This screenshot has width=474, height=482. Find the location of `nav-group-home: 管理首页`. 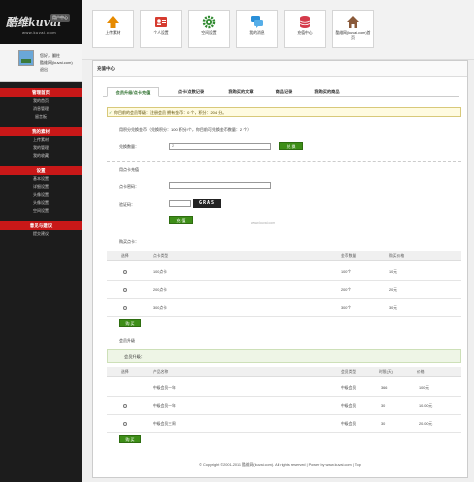

nav-group-home: 管理首页 is located at coordinates (41, 92).